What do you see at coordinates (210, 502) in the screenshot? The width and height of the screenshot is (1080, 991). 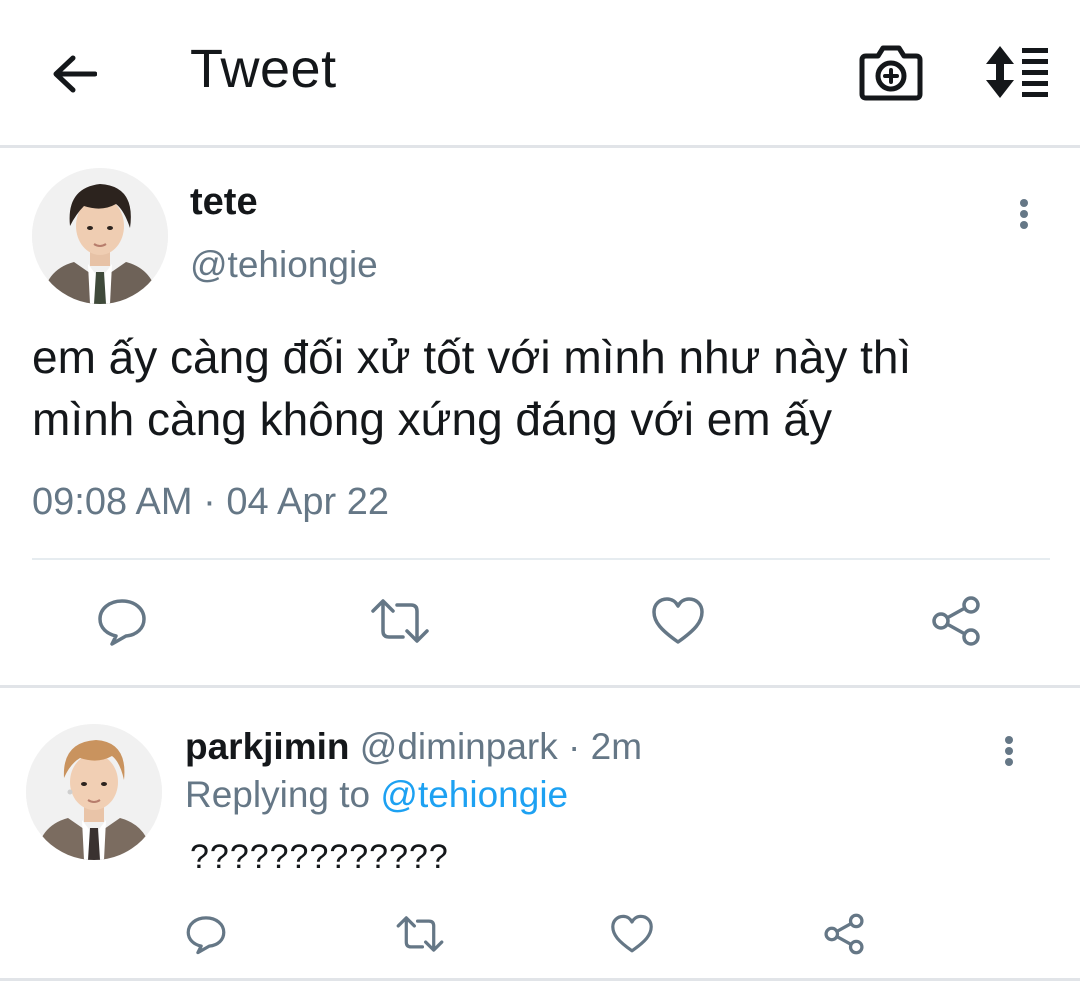 I see `tweet-timestamp: 09:08 AM · 04 Apr 22` at bounding box center [210, 502].